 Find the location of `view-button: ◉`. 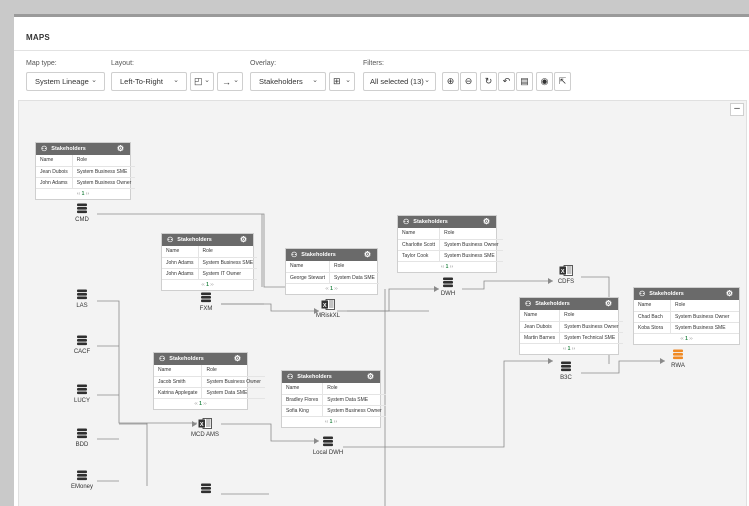

view-button: ◉ is located at coordinates (544, 81).